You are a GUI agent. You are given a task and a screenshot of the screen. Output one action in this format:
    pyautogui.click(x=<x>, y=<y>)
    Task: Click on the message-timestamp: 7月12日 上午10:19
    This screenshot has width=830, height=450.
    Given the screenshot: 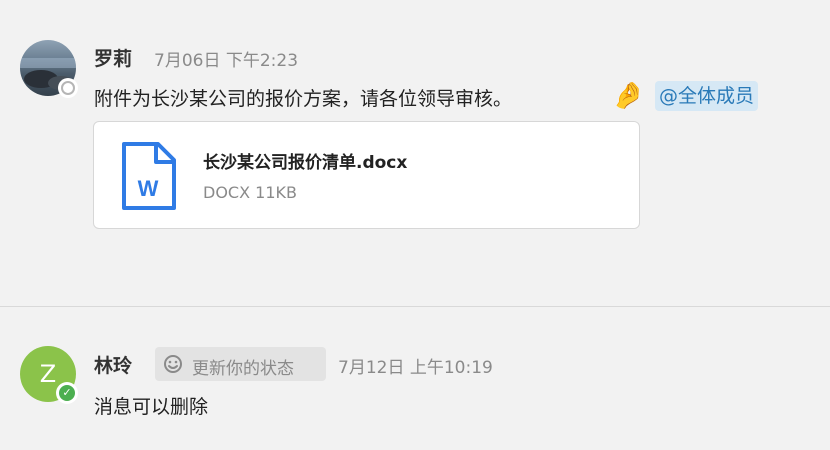 What is the action you would take?
    pyautogui.click(x=415, y=368)
    